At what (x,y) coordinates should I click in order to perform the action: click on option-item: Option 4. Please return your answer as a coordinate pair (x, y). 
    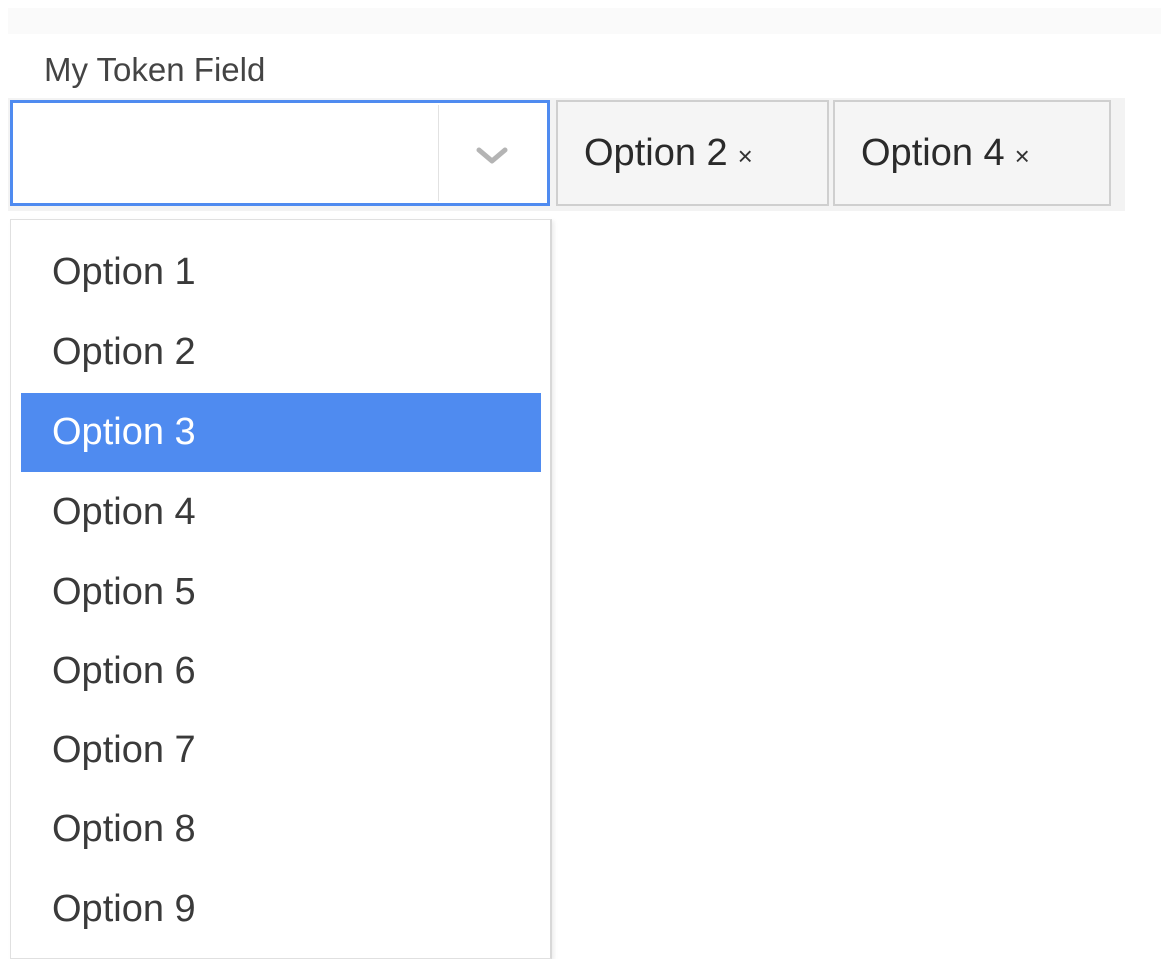
    Looking at the image, I should click on (281, 512).